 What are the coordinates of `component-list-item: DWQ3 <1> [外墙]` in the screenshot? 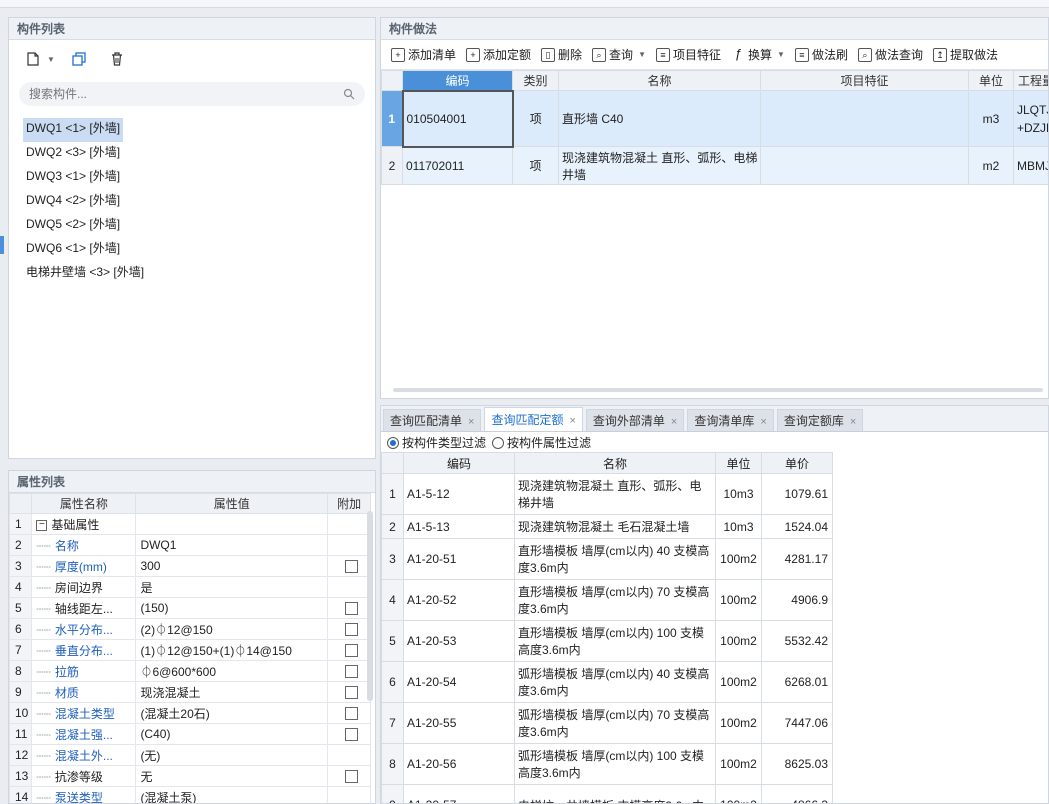 It's located at (199, 178).